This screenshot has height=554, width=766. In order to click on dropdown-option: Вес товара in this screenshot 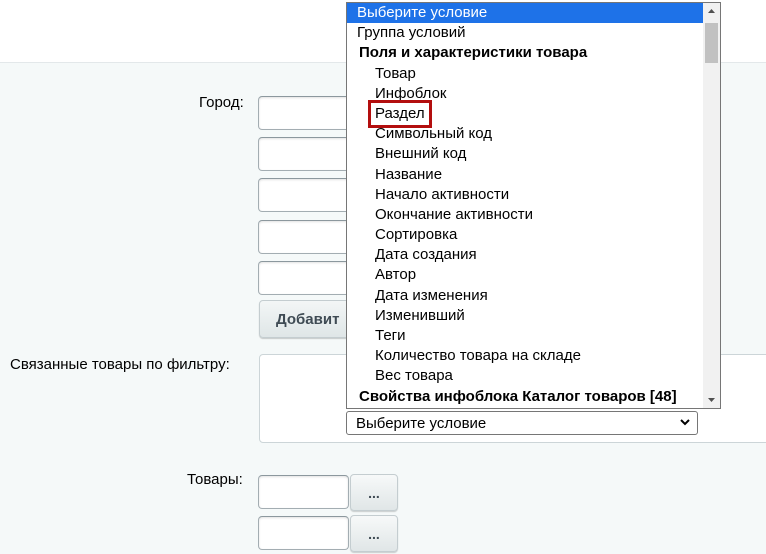, I will do `click(525, 376)`.